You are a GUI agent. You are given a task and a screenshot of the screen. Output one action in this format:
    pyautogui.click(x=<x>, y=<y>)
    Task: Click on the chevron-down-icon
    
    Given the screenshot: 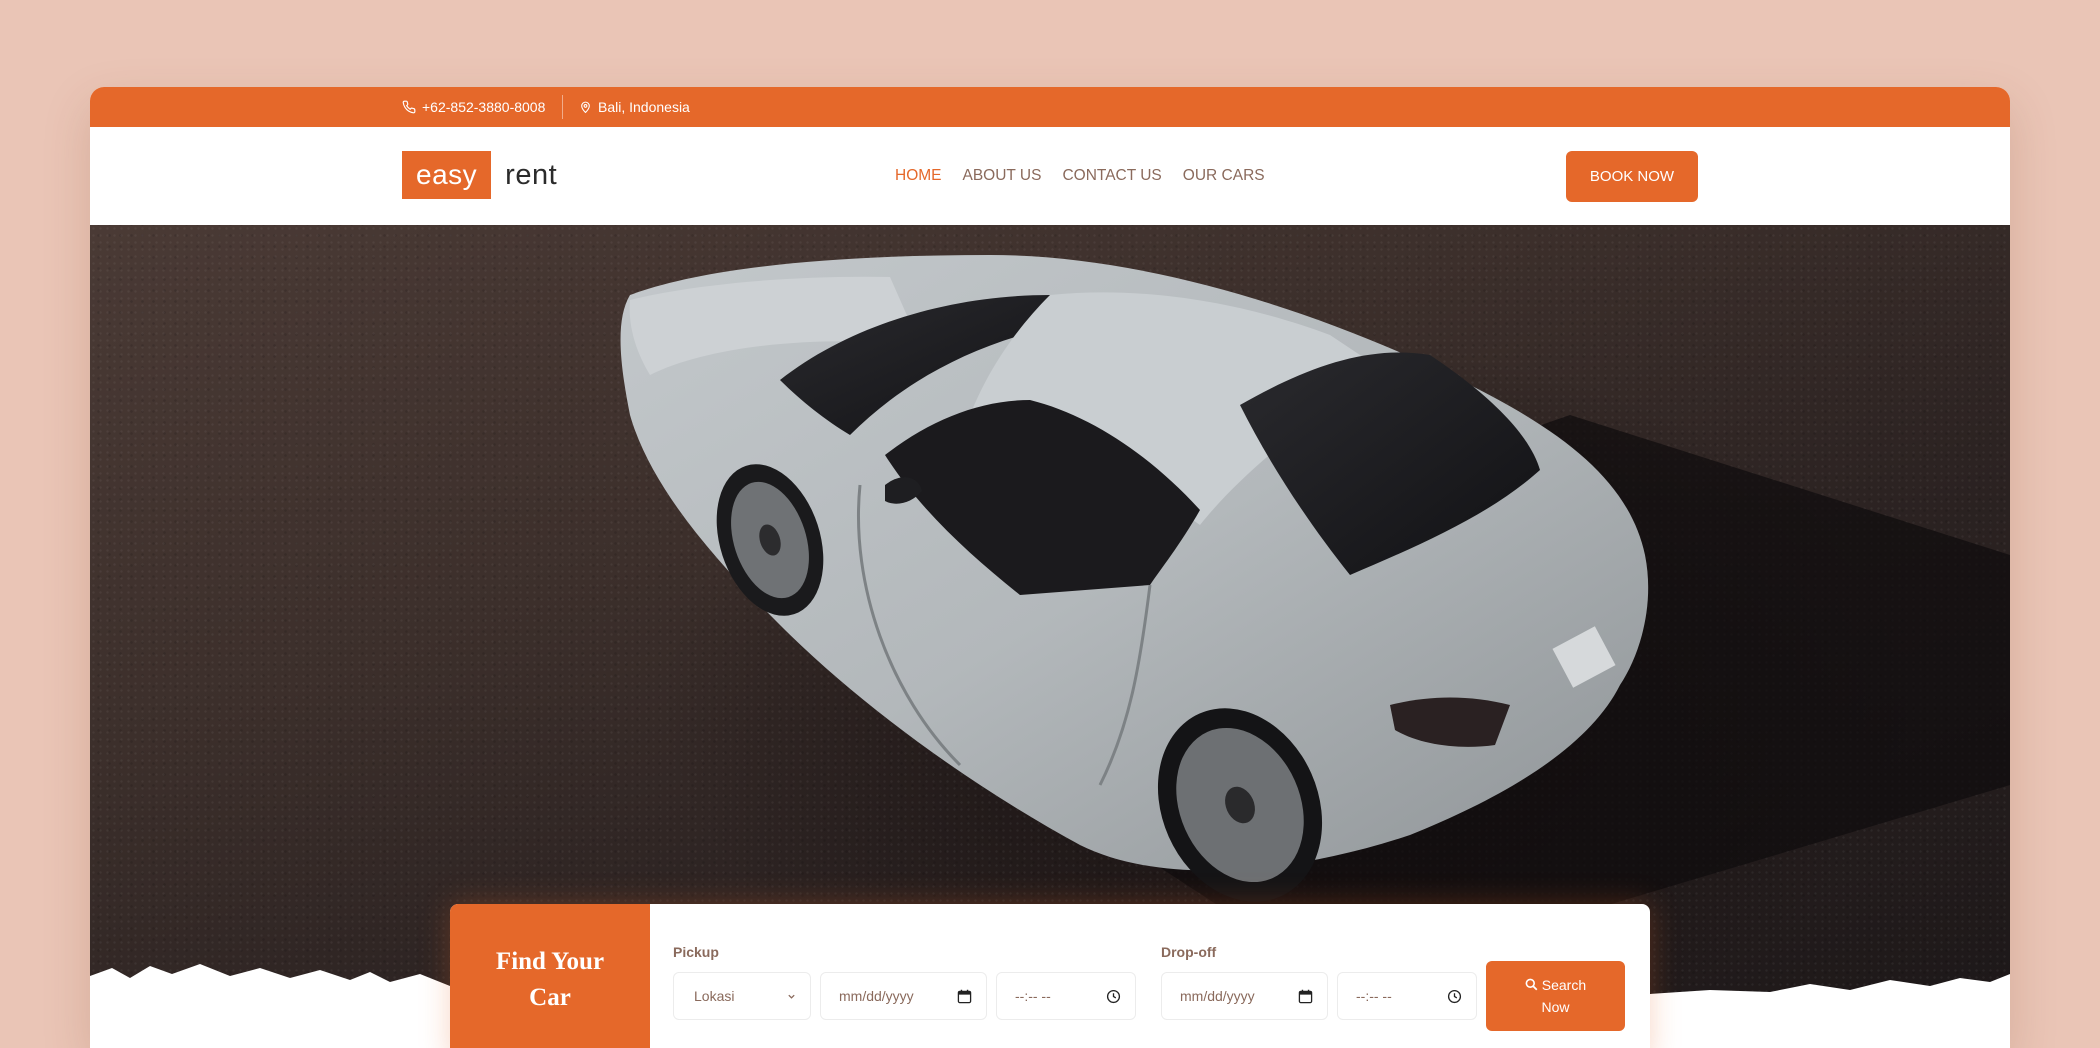 What is the action you would take?
    pyautogui.click(x=791, y=996)
    